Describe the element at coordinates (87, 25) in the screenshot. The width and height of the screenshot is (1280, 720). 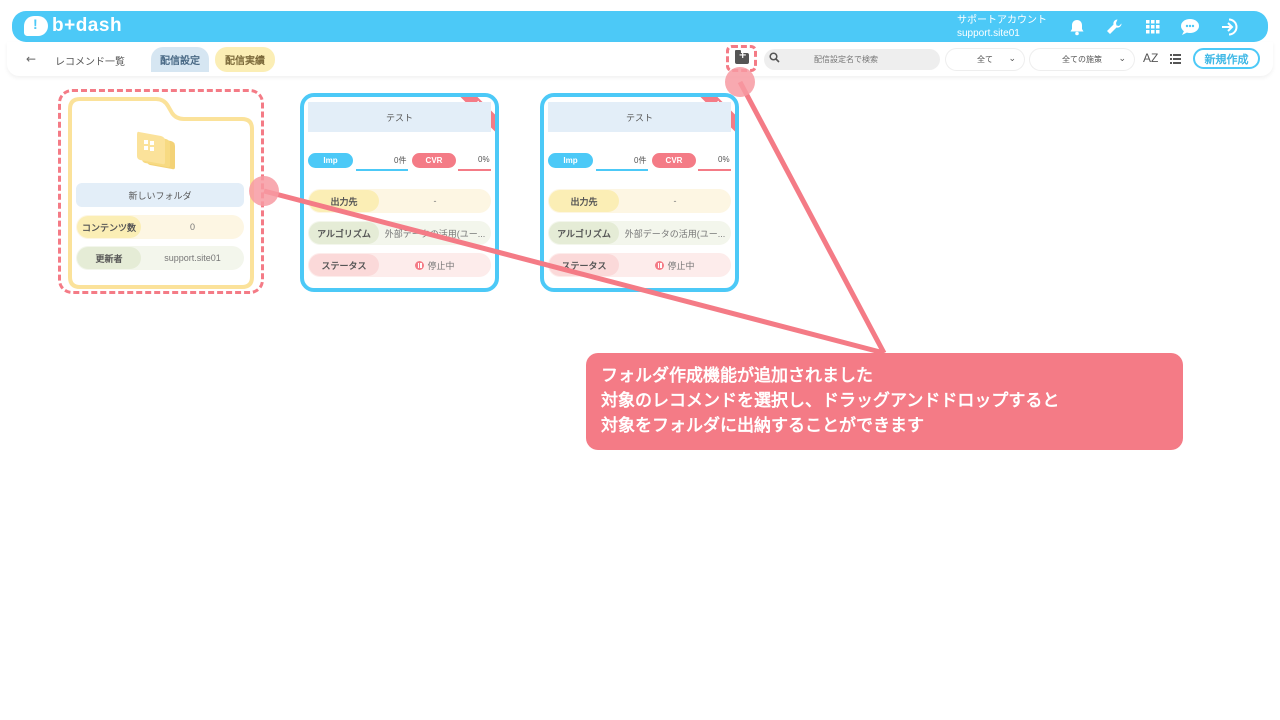
I see `logo-text: b+dash` at that location.